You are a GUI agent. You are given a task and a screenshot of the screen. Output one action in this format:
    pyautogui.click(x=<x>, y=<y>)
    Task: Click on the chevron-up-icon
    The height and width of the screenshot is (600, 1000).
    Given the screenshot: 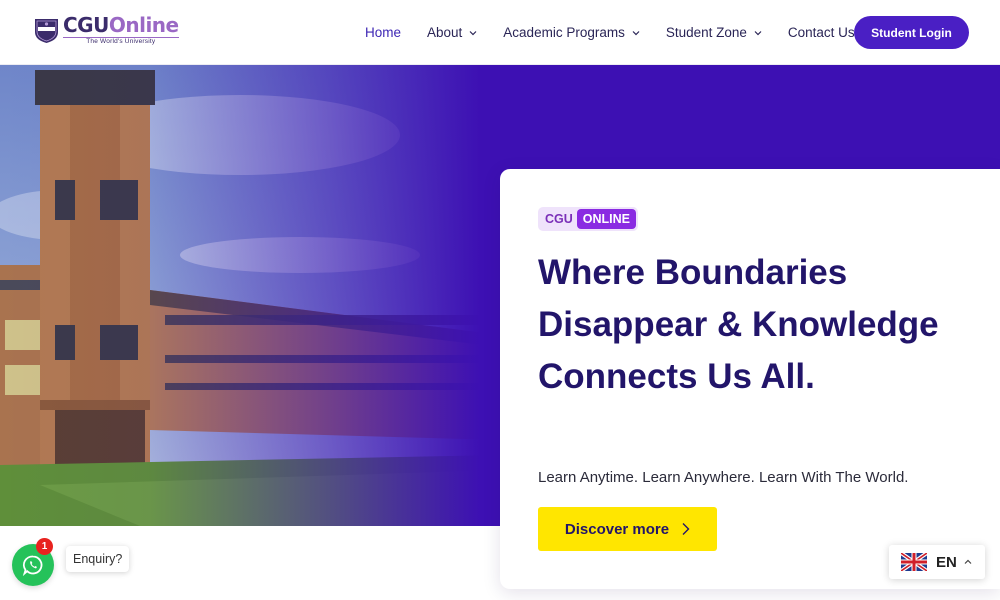 What is the action you would take?
    pyautogui.click(x=968, y=561)
    